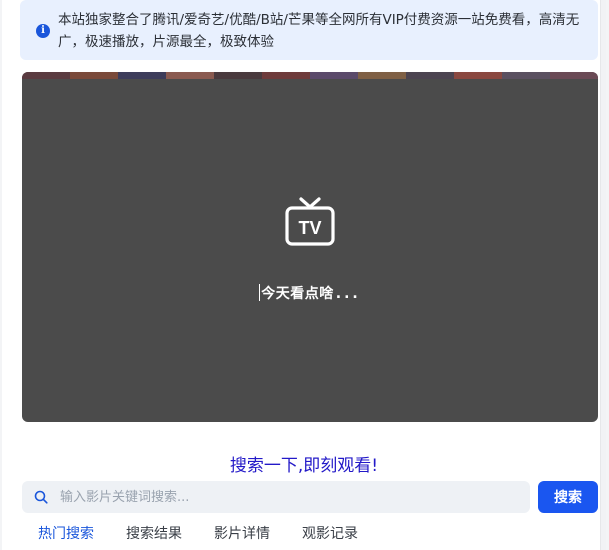 The image size is (609, 550). I want to click on scrollbar-track, so click(603, 275).